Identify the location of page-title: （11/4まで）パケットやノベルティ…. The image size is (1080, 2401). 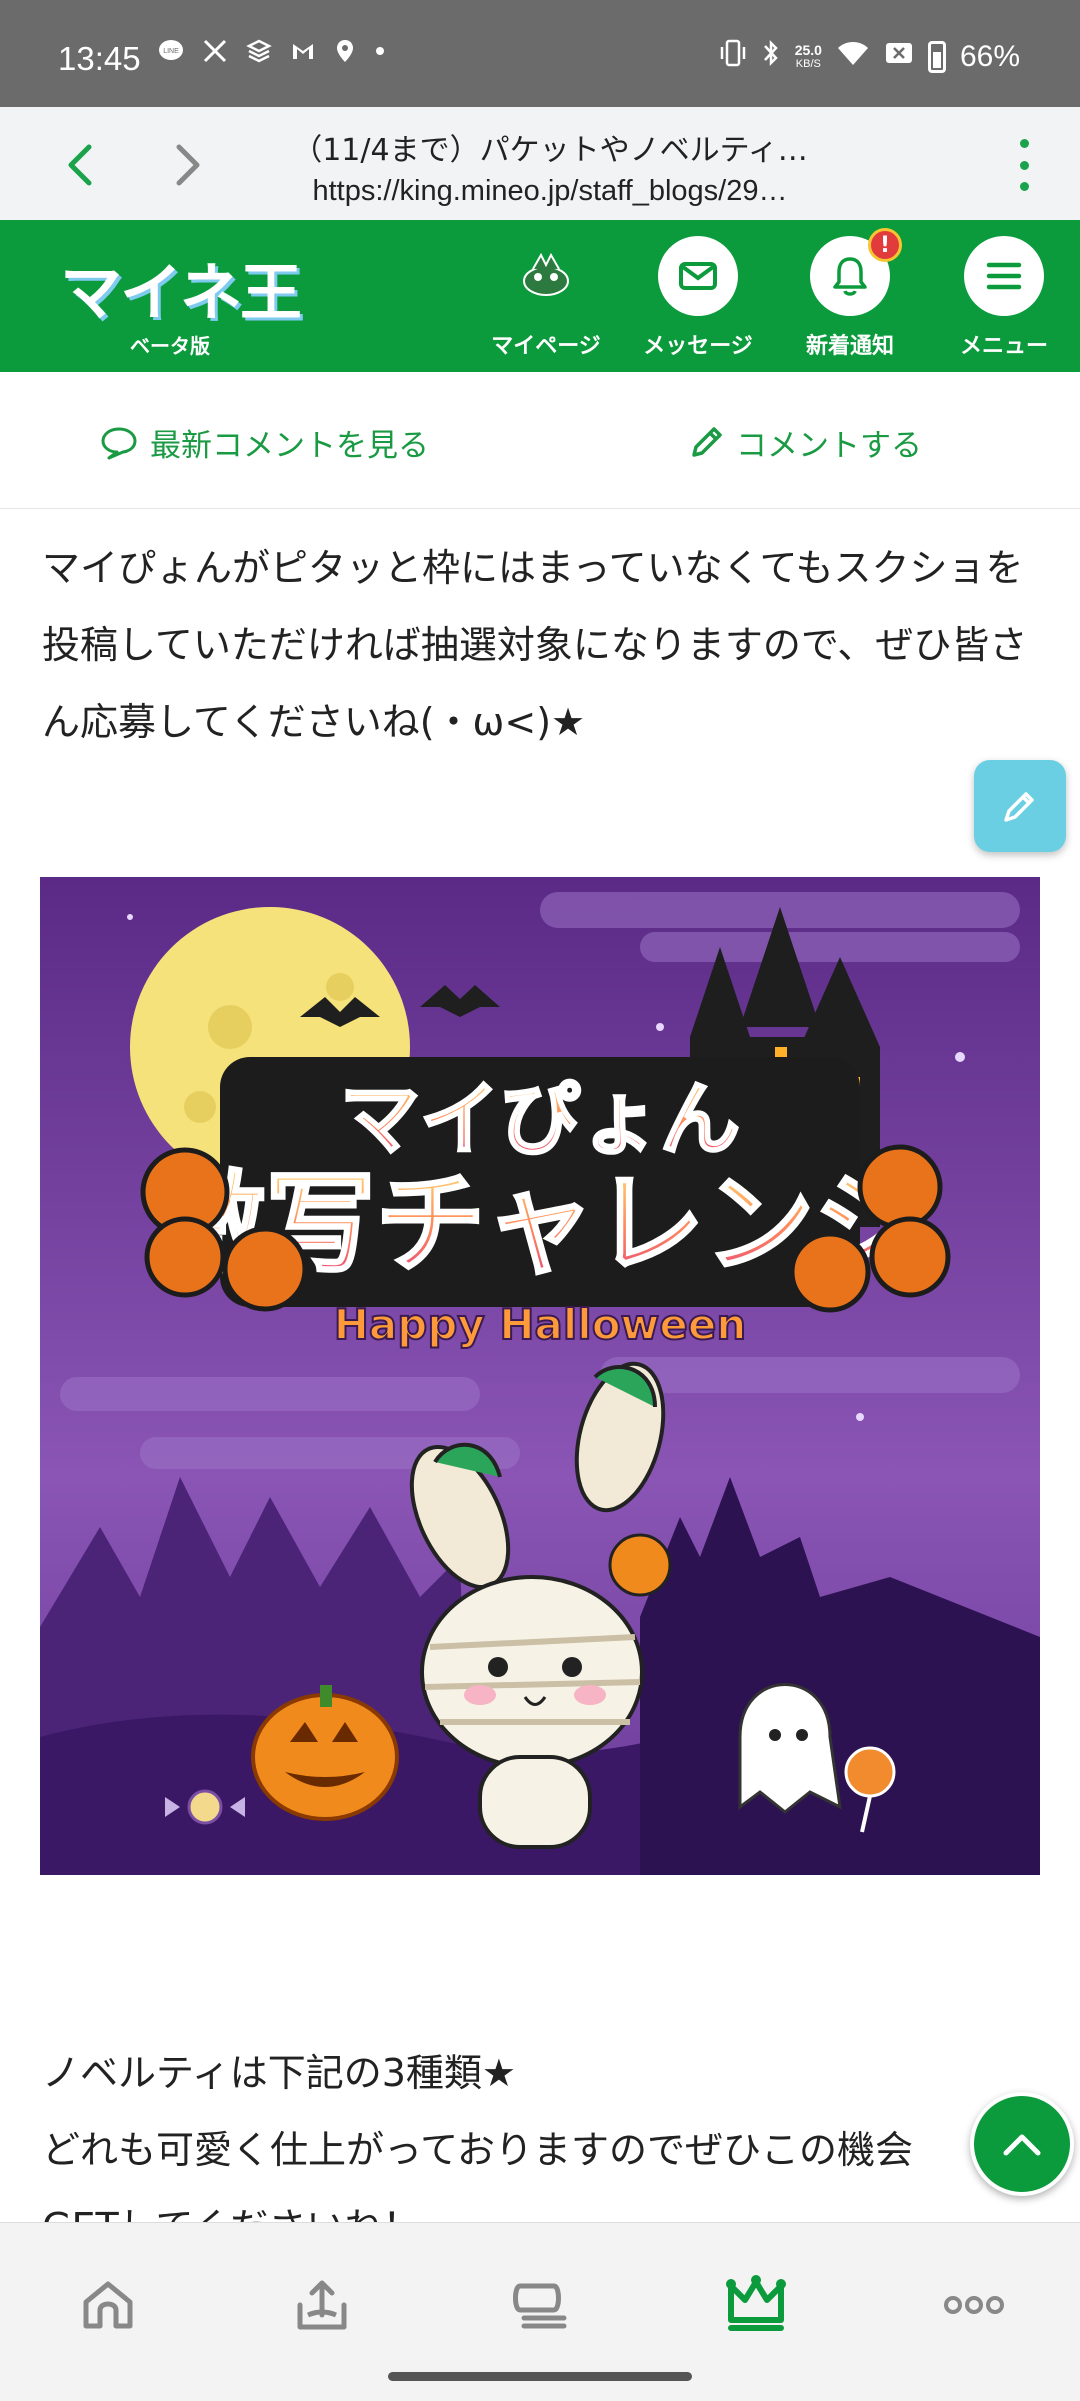
(550, 150).